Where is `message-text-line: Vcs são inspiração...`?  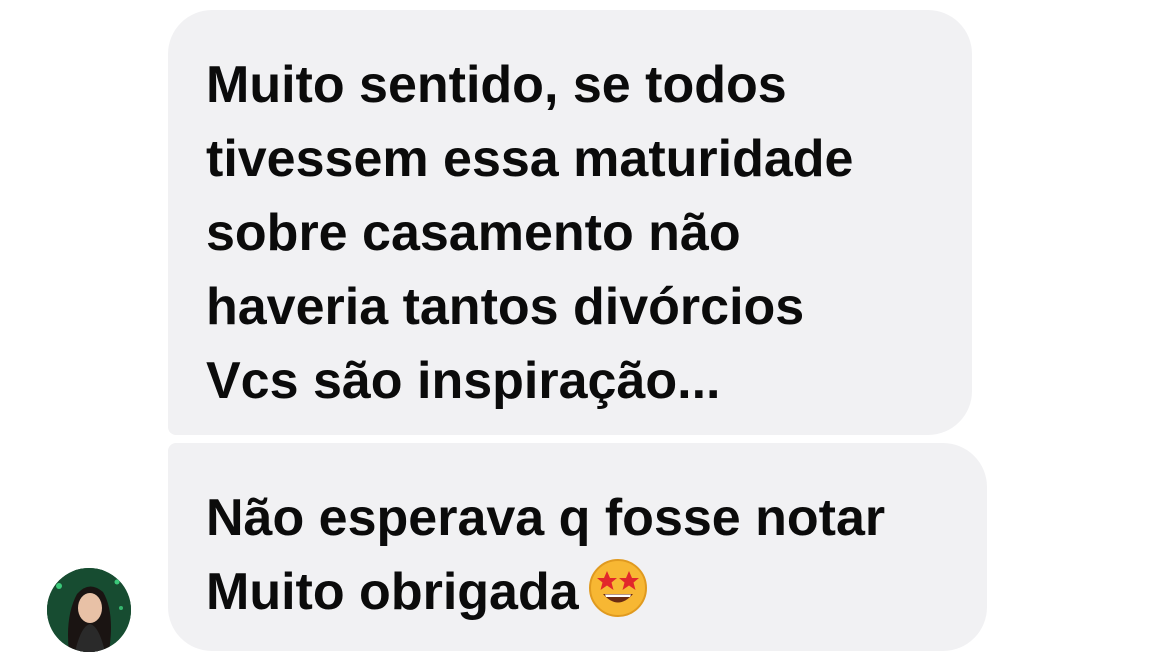 message-text-line: Vcs são inspiração... is located at coordinates (463, 381).